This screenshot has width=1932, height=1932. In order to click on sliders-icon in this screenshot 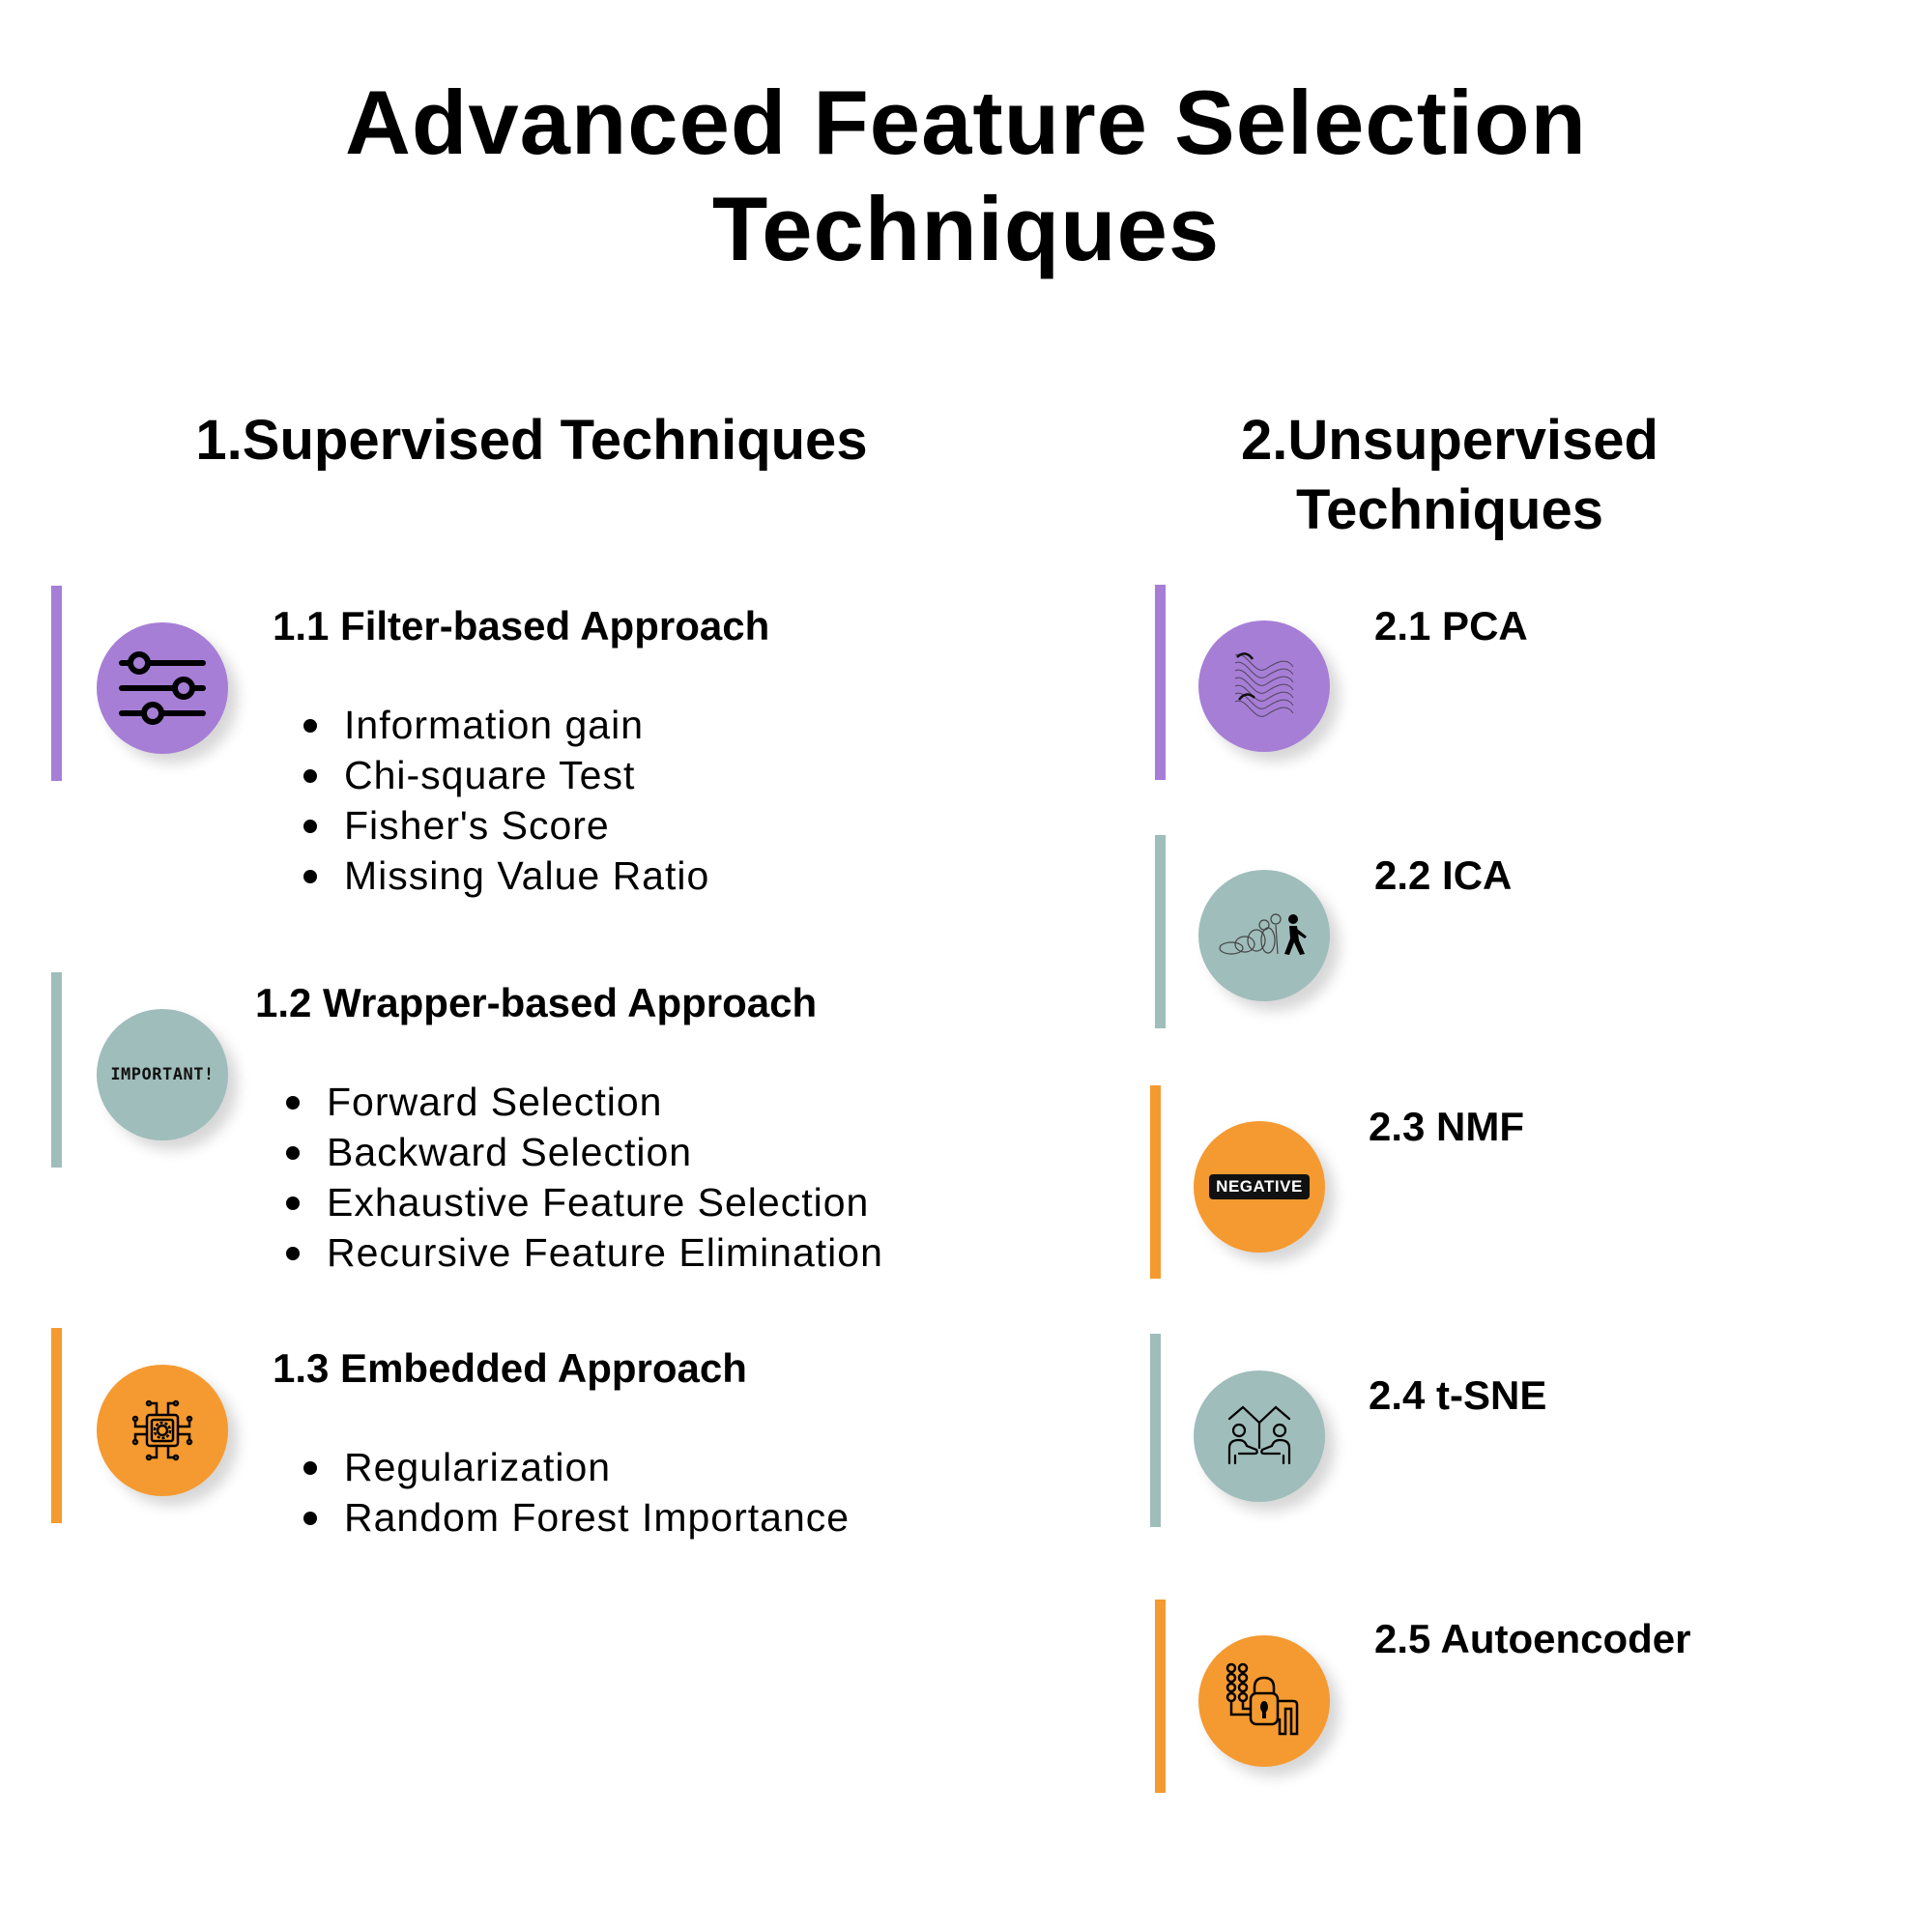, I will do `click(163, 688)`.